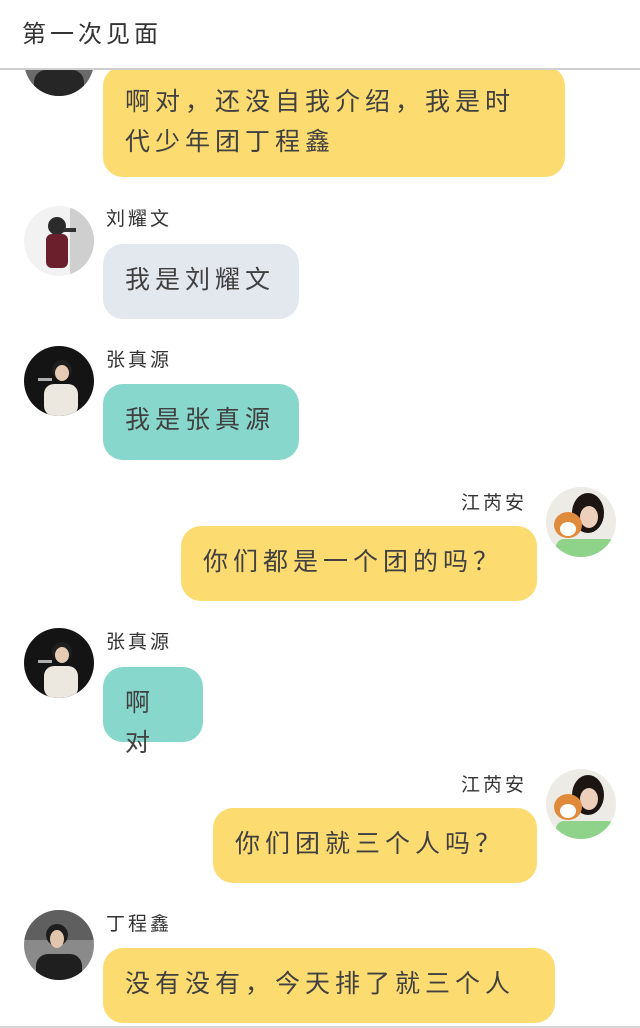 The image size is (640, 1028). I want to click on message-bubble: 我是张真源, so click(201, 422).